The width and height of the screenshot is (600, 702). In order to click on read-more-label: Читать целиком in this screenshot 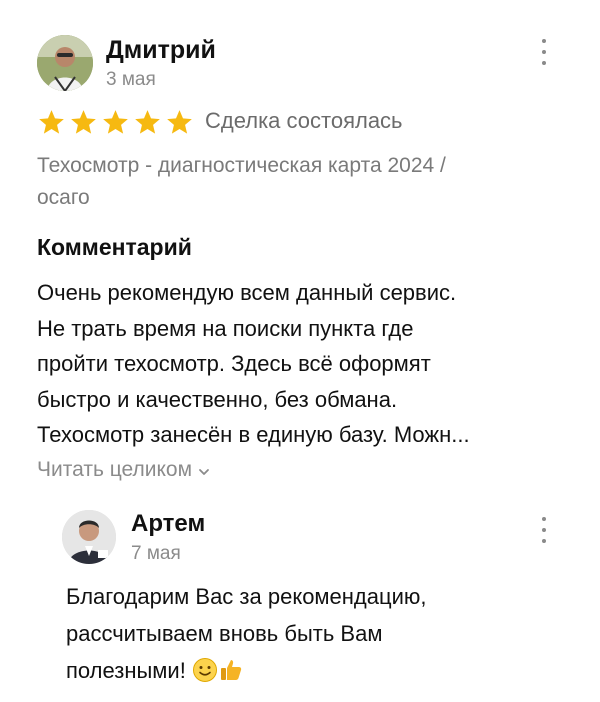, I will do `click(115, 469)`.